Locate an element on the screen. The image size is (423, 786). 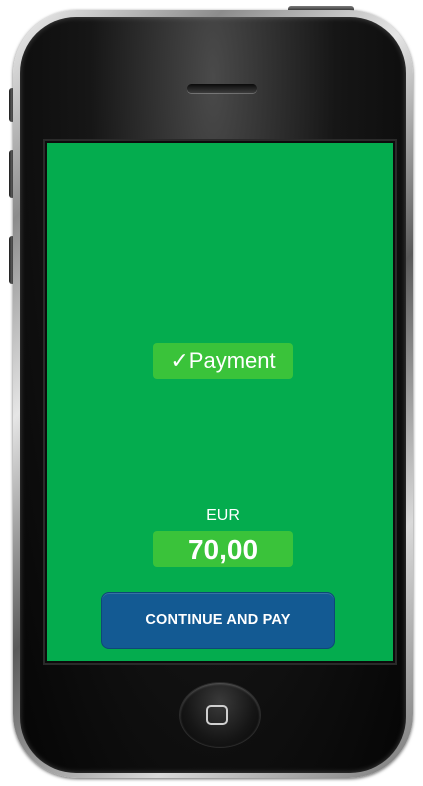
amount-value: 70,00 is located at coordinates (223, 549).